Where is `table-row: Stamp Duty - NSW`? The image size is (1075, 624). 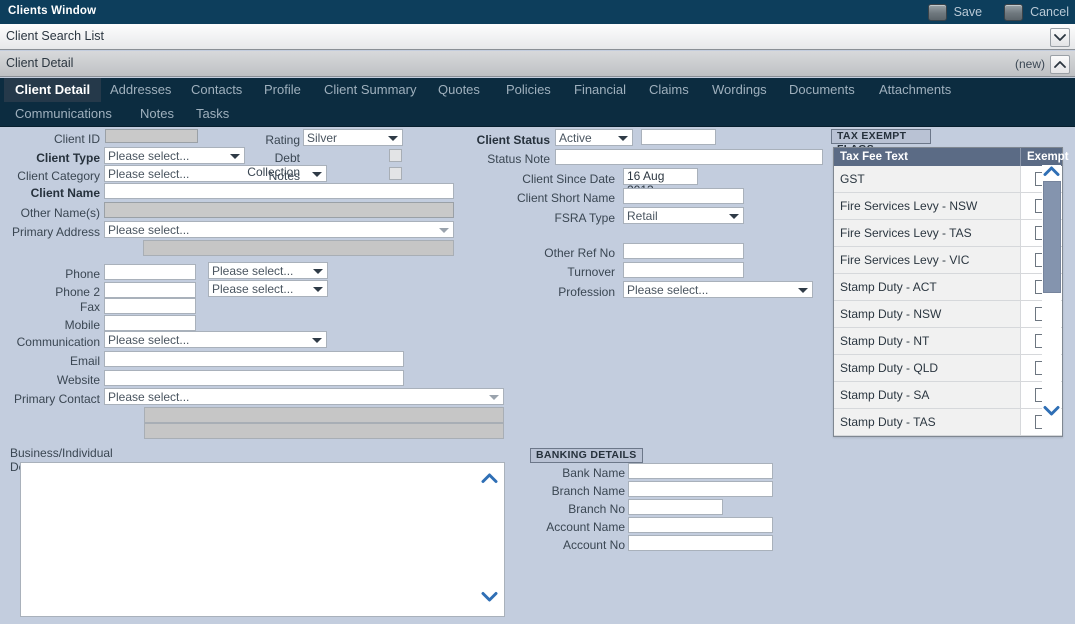 table-row: Stamp Duty - NSW is located at coordinates (948, 314).